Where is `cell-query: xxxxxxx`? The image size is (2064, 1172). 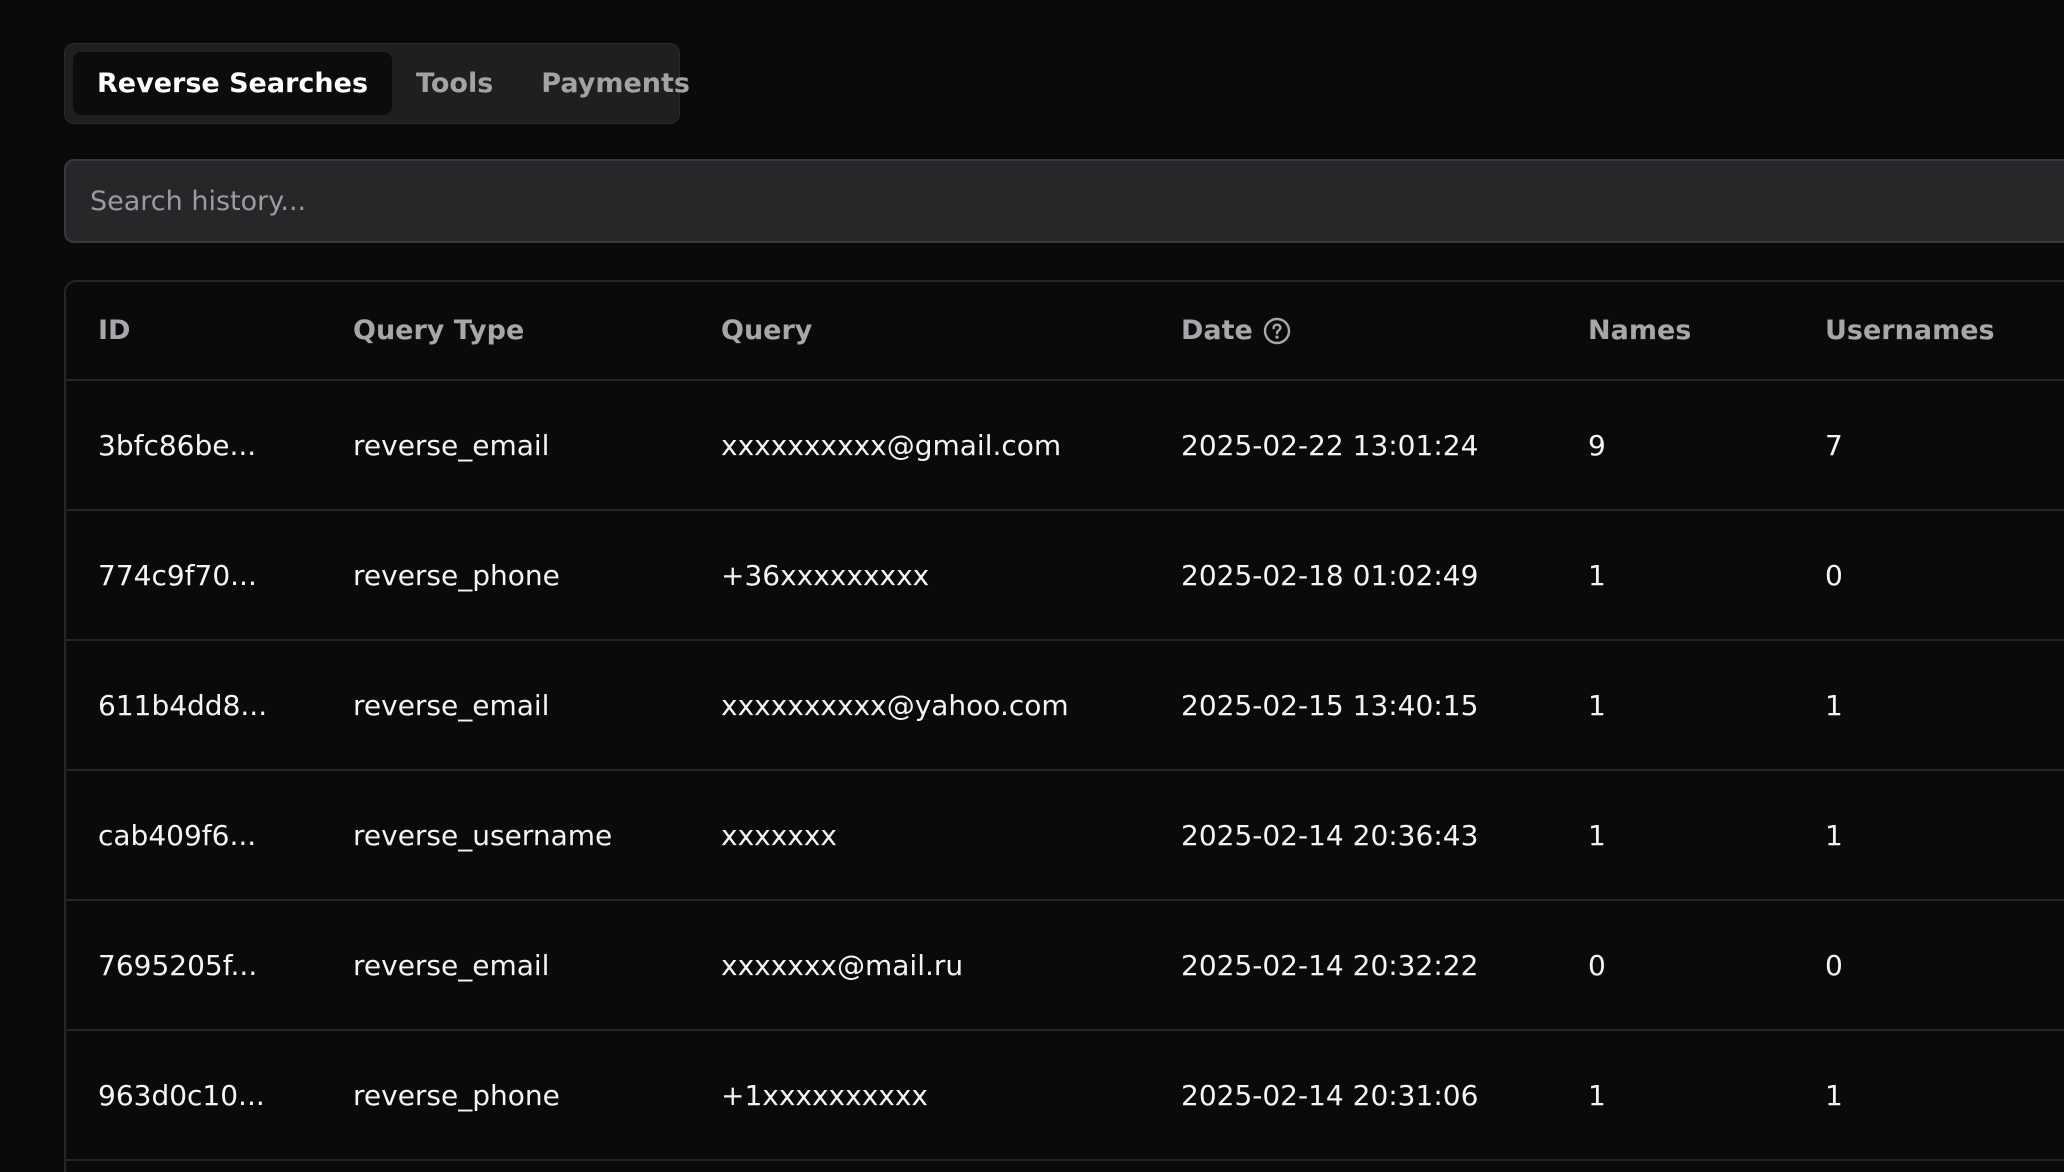
cell-query: xxxxxxx is located at coordinates (779, 835).